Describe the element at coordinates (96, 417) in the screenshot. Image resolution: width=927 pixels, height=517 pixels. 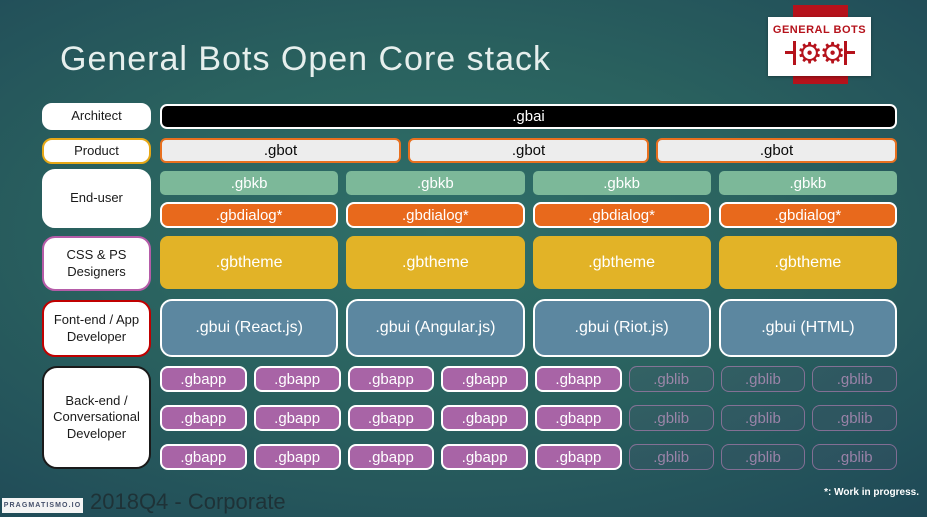
I see `role-label-backend-developer: Back-end / Conversational Developer` at that location.